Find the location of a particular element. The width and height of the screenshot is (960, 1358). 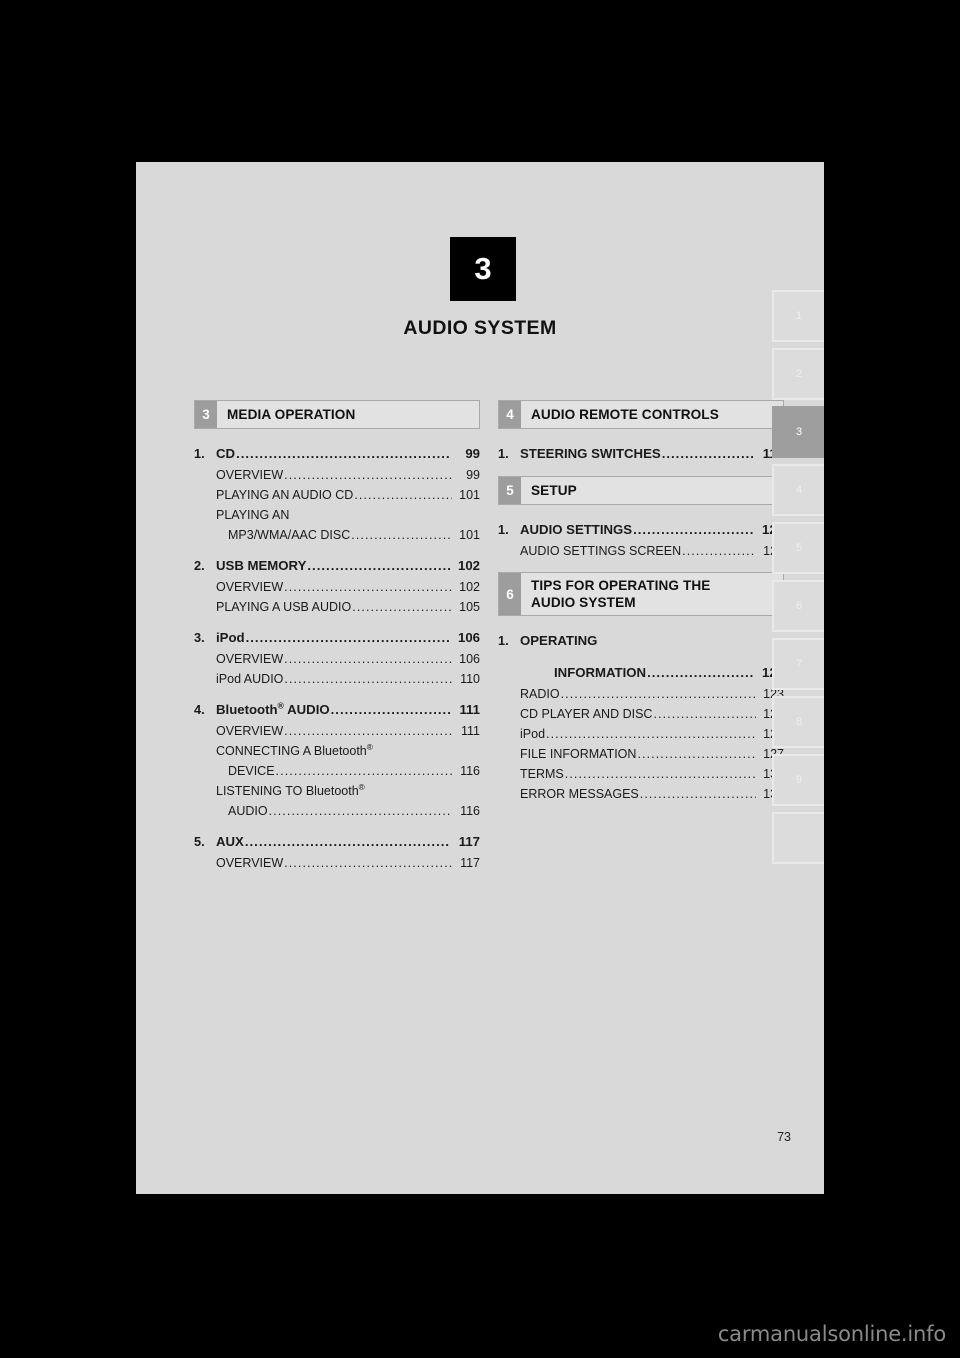

toc-entry-text: TERMS is located at coordinates (542, 774).